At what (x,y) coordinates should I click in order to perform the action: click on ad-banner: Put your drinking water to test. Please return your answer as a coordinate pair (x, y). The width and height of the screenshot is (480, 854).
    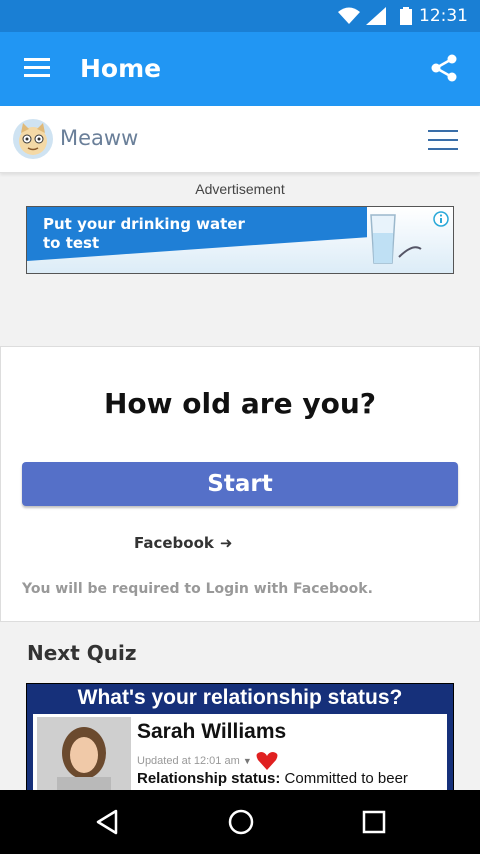
    Looking at the image, I should click on (240, 240).